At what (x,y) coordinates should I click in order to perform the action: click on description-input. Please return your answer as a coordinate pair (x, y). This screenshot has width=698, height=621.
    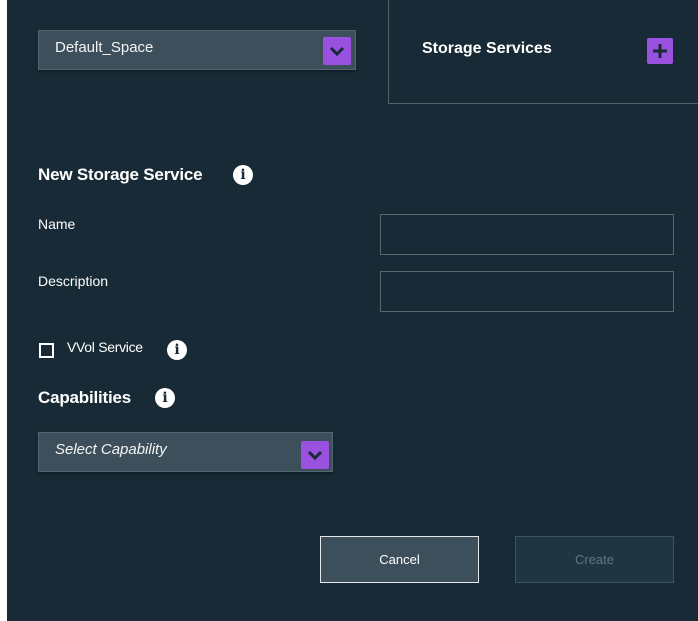
    Looking at the image, I should click on (527, 291).